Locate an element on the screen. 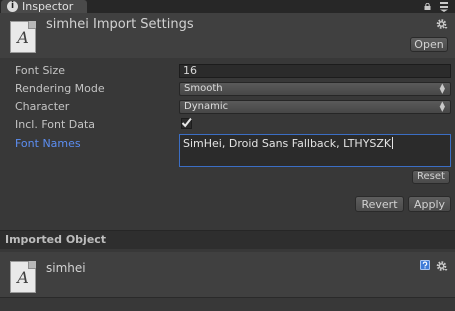 The image size is (455, 311). incl-font-data-label: Incl. Font Data is located at coordinates (55, 124).